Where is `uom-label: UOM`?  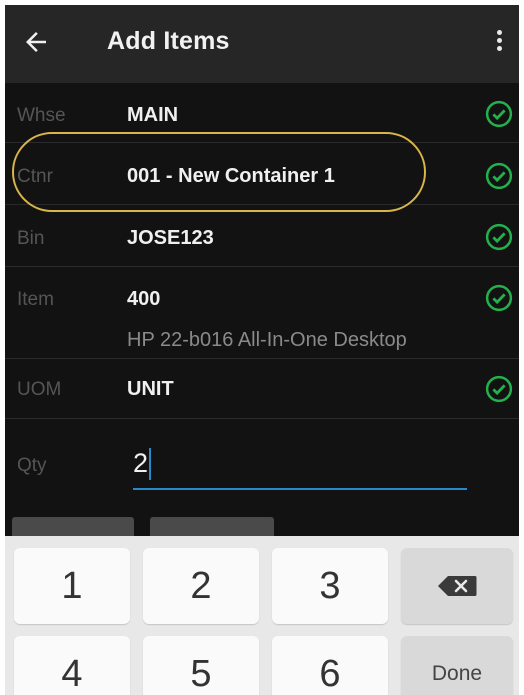
uom-label: UOM is located at coordinates (39, 389).